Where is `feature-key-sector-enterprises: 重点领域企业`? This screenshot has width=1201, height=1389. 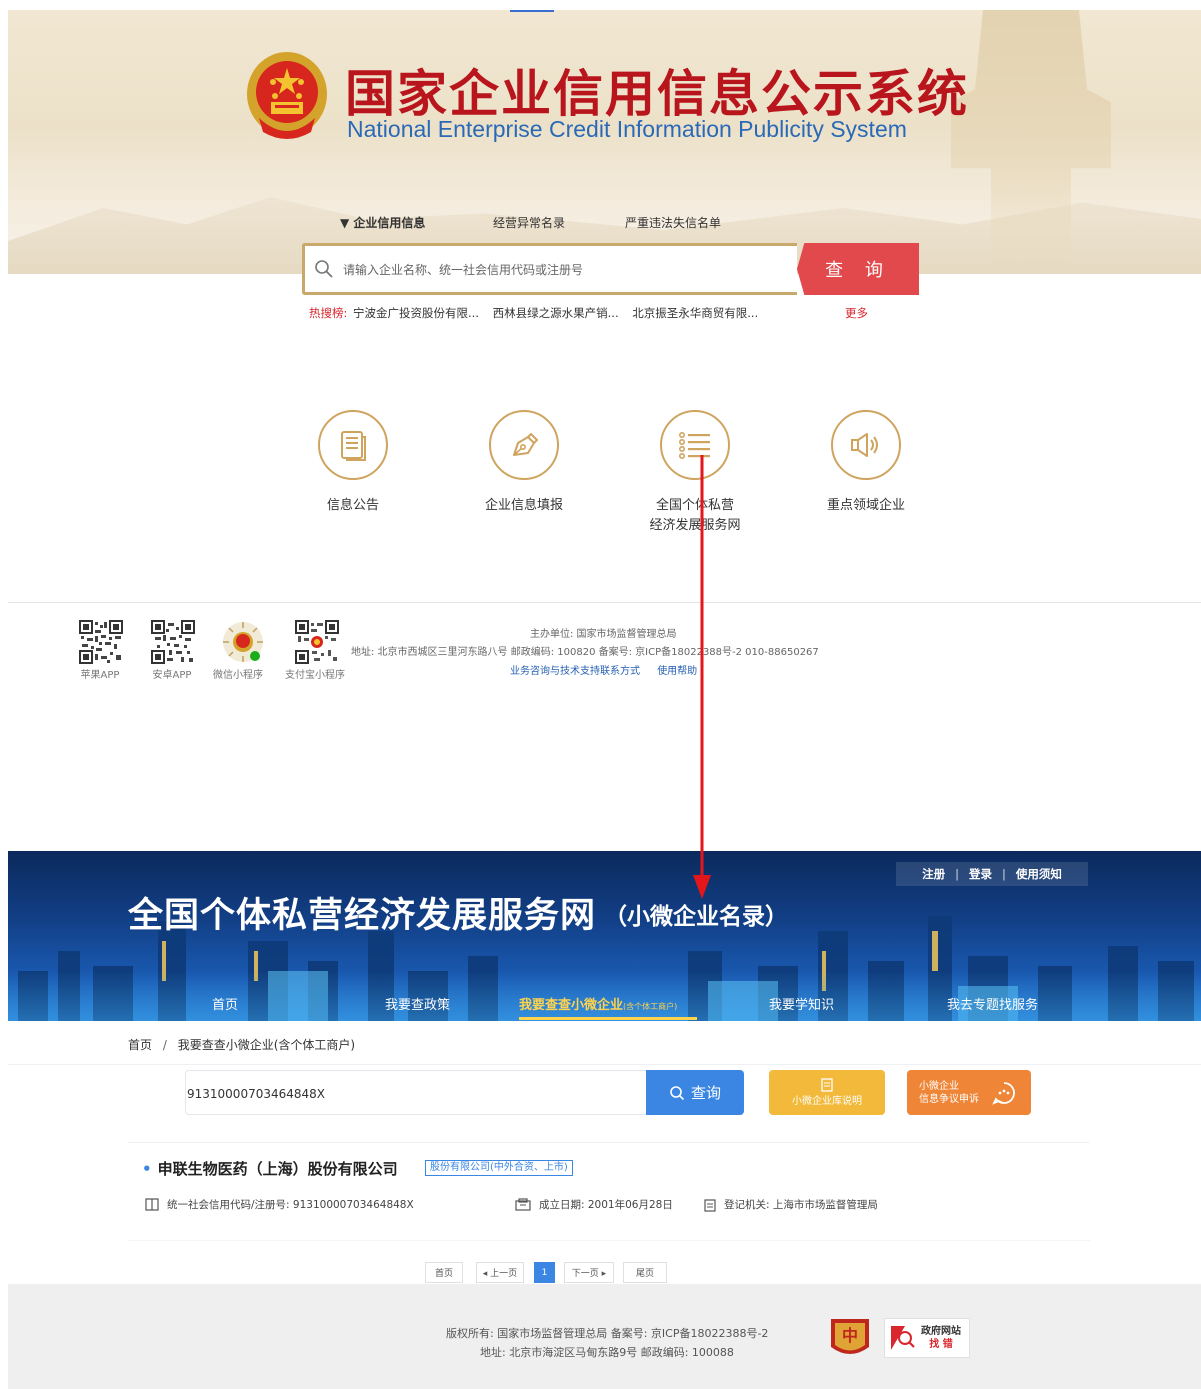
feature-key-sector-enterprises: 重点领域企业 is located at coordinates (866, 463).